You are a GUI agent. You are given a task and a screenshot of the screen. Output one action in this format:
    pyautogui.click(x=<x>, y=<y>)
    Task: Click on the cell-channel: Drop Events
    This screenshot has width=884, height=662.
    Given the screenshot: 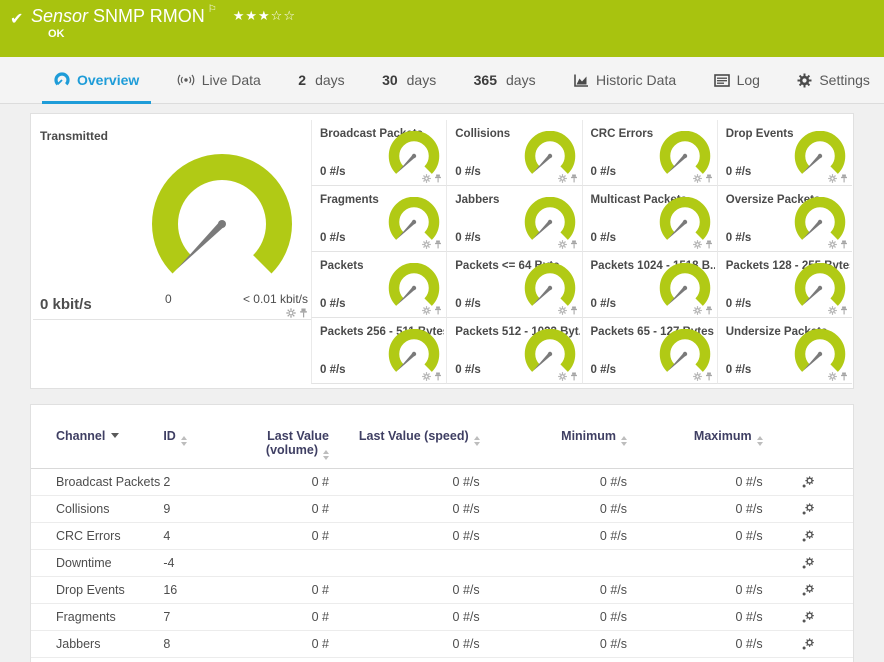 What is the action you would take?
    pyautogui.click(x=97, y=590)
    